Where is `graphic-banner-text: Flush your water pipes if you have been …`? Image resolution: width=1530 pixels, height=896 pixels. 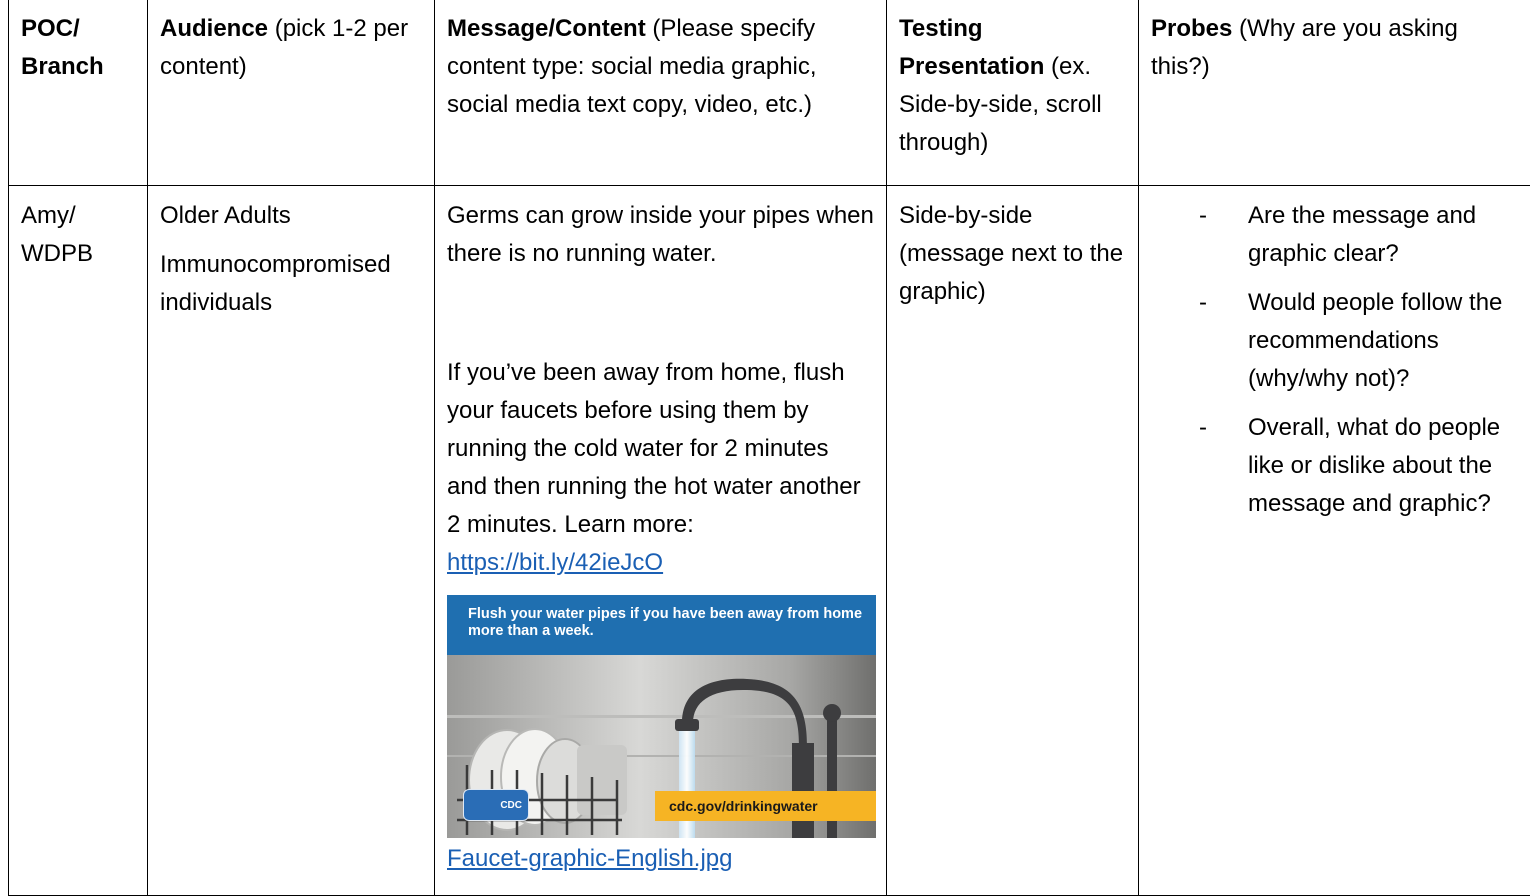
graphic-banner-text: Flush your water pipes if you have been … is located at coordinates (661, 625).